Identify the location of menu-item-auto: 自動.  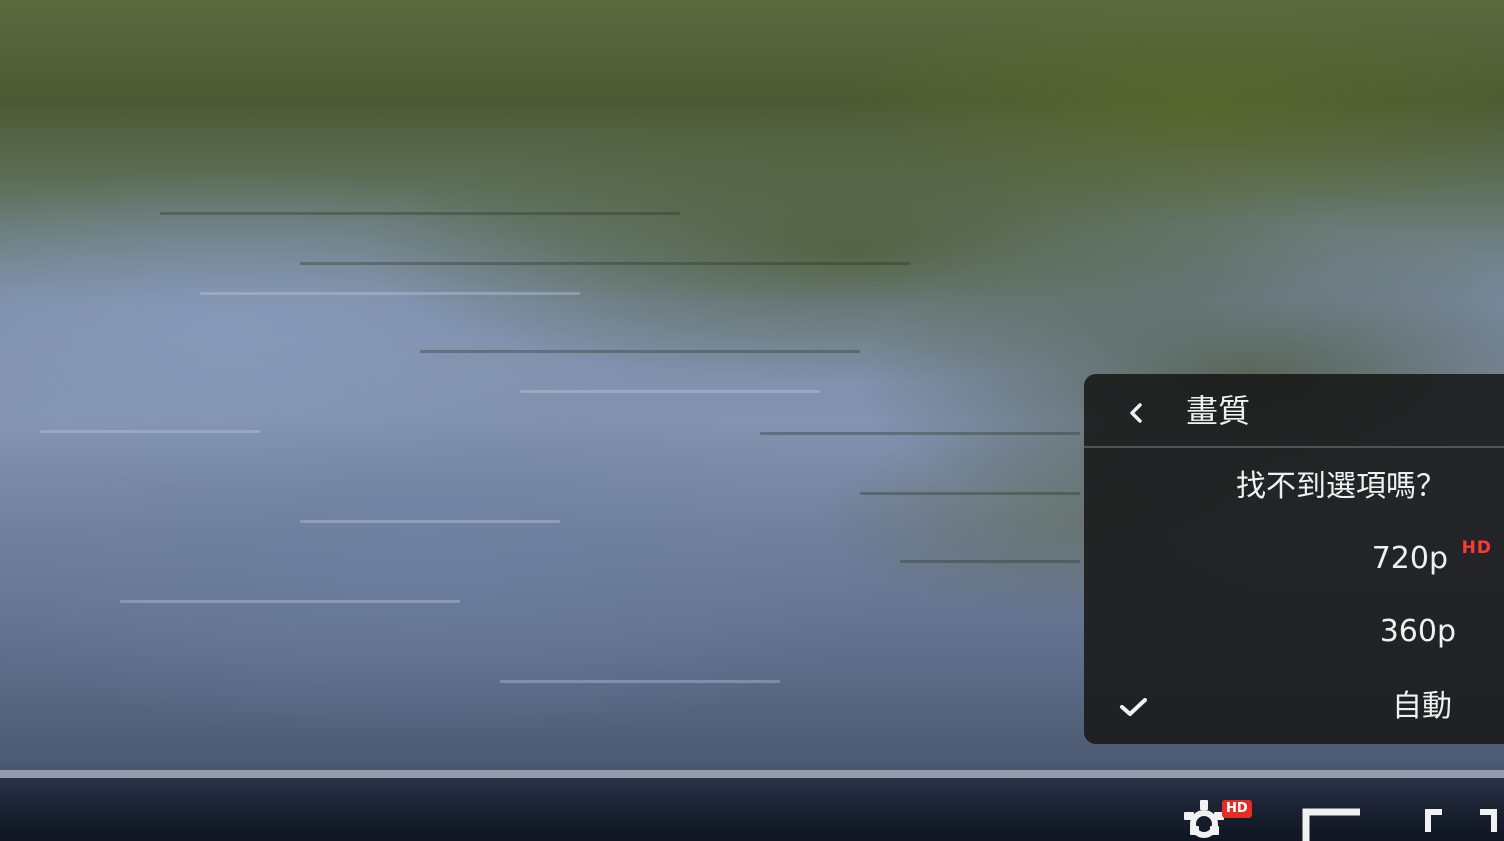
(1294, 707).